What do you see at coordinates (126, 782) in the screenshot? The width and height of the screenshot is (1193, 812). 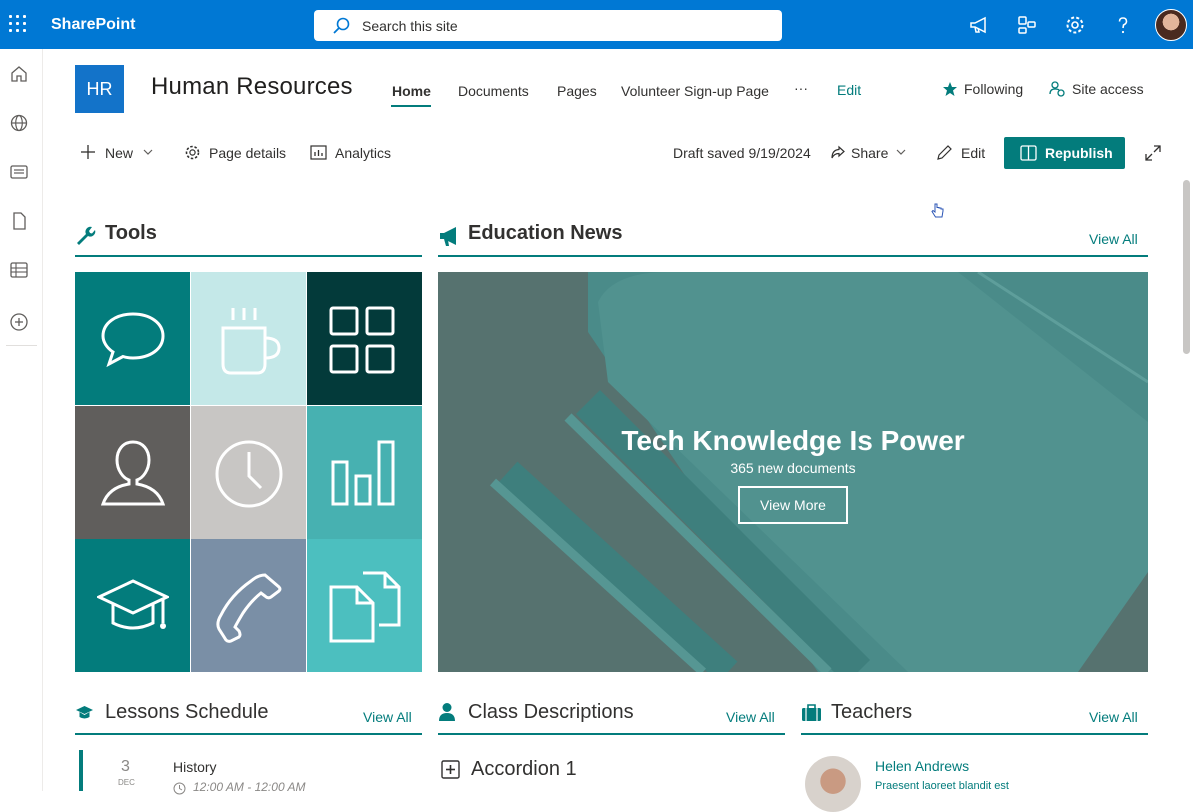 I see `schedule-month: DEC` at bounding box center [126, 782].